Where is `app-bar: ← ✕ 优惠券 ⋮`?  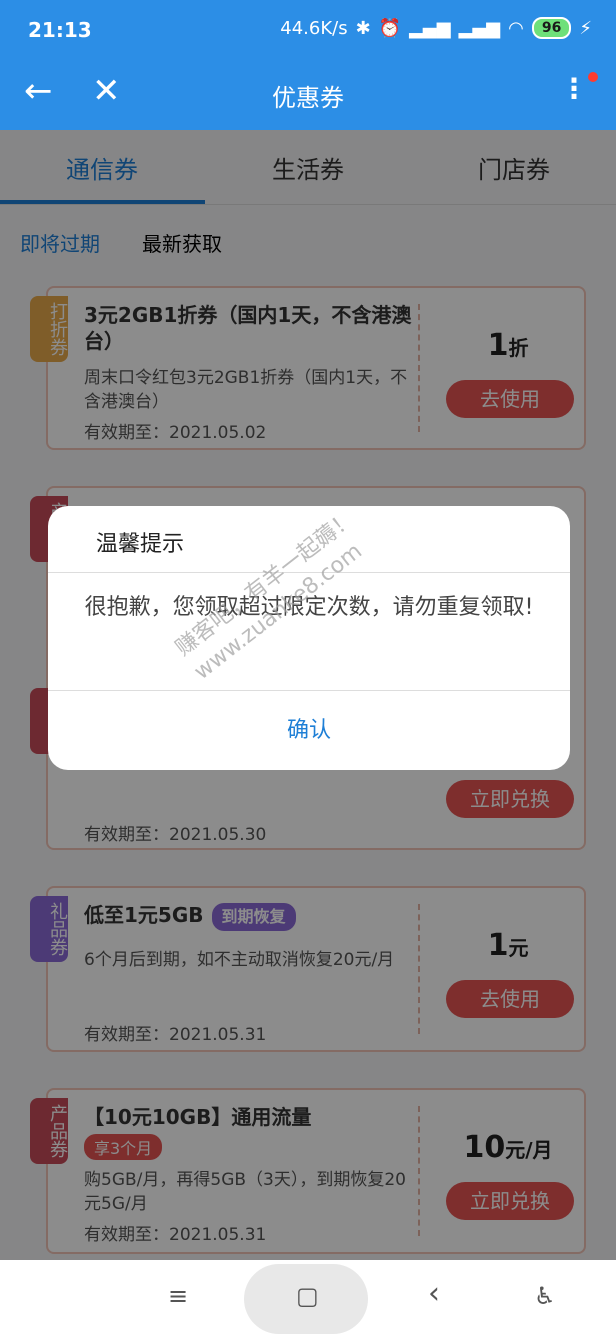 app-bar: ← ✕ 优惠券 ⋮ is located at coordinates (308, 94).